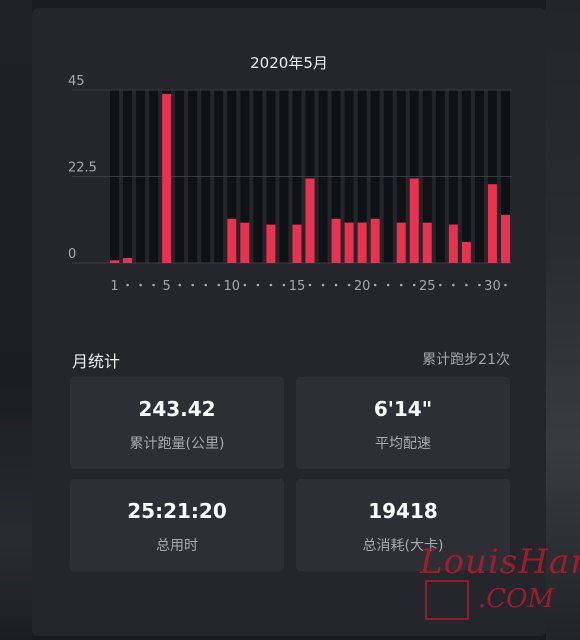 The image size is (580, 640). I want to click on stat-value: 243.42, so click(177, 409).